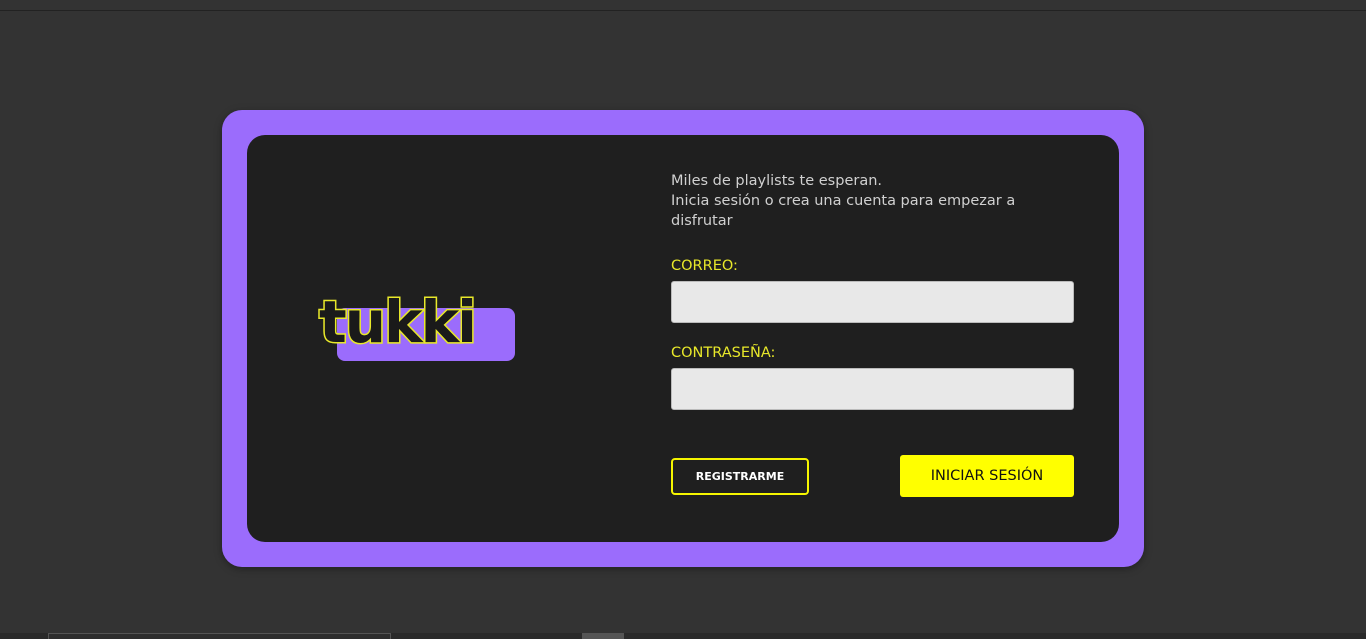 This screenshot has height=639, width=1366. What do you see at coordinates (740, 476) in the screenshot?
I see `register-button: REGISTRARME` at bounding box center [740, 476].